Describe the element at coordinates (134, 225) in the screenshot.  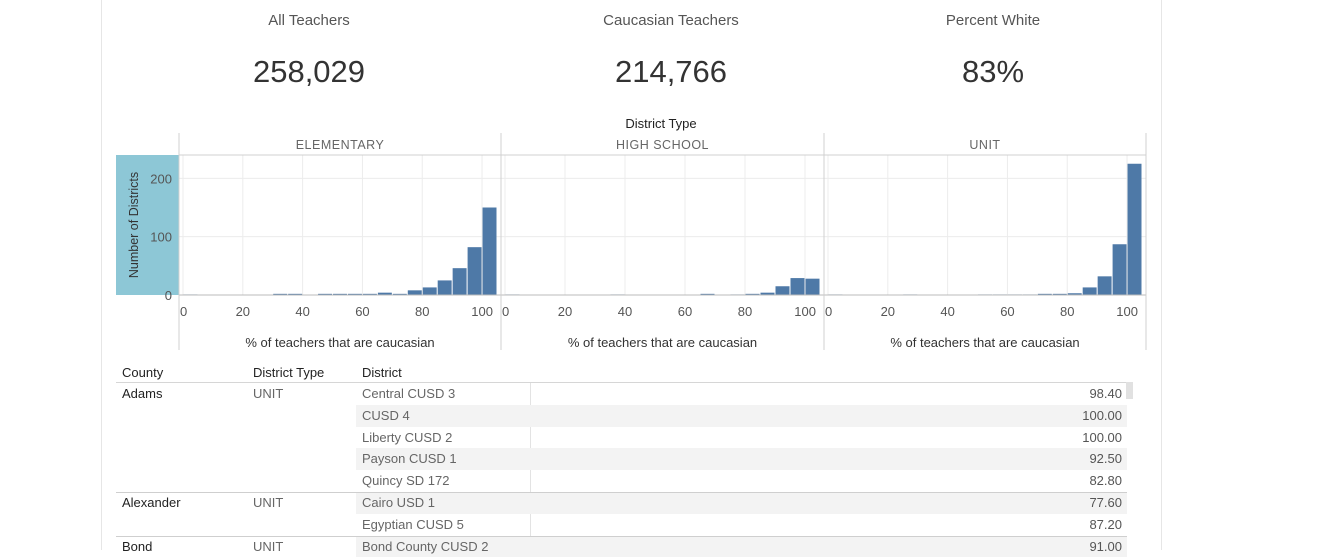
I see `y-axis-label: Number of Districts` at that location.